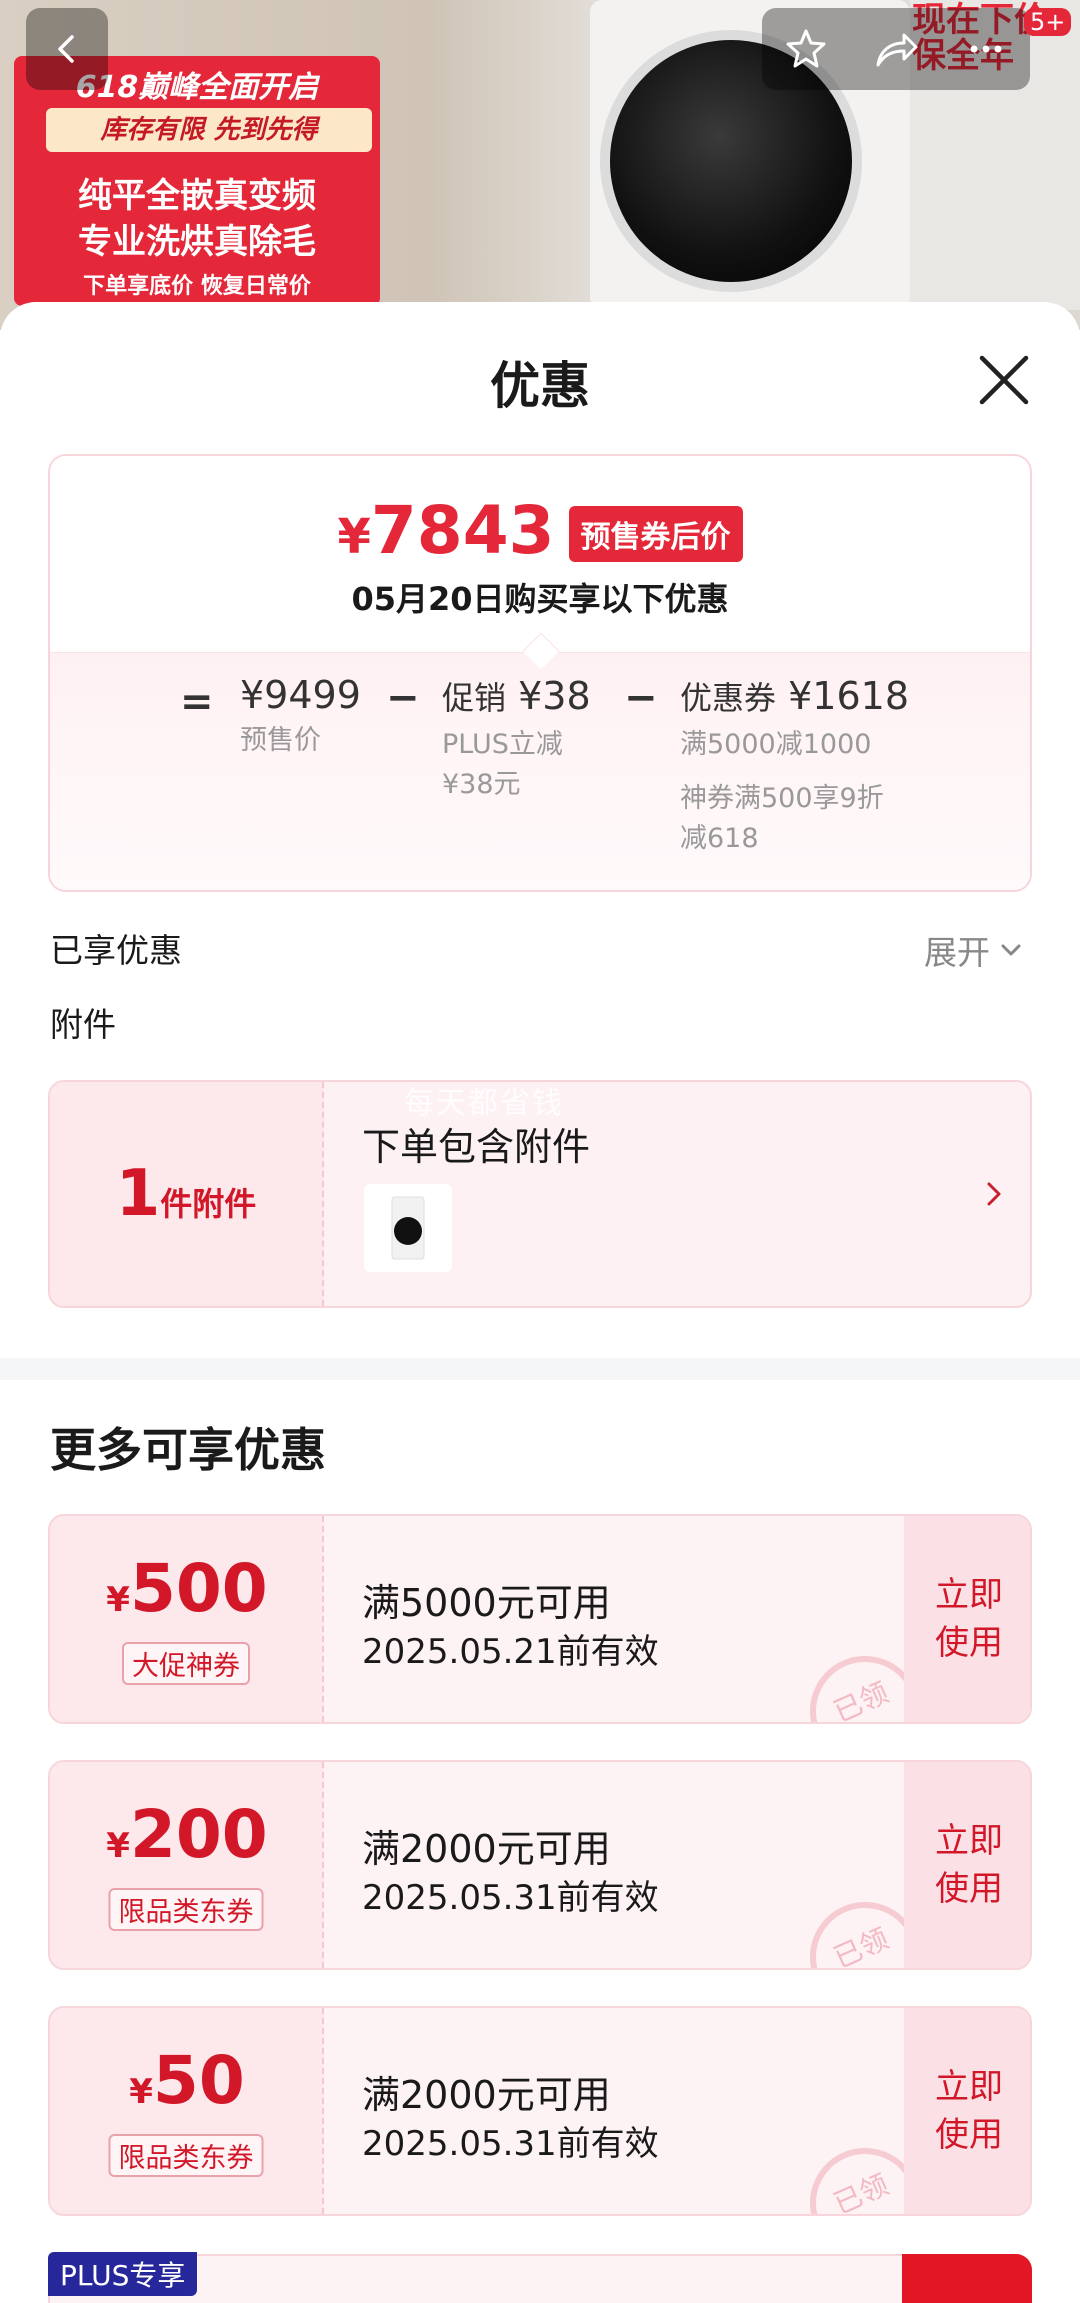 This screenshot has width=1080, height=2303. I want to click on coupon-value-panel: ¥50 限品类东券, so click(187, 2111).